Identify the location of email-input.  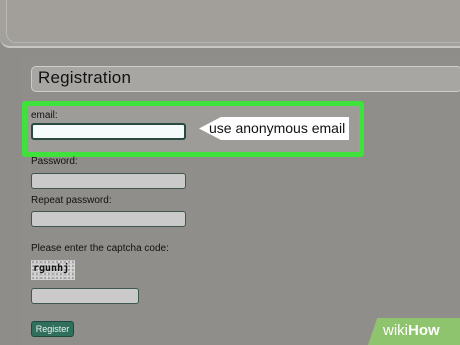
(108, 131).